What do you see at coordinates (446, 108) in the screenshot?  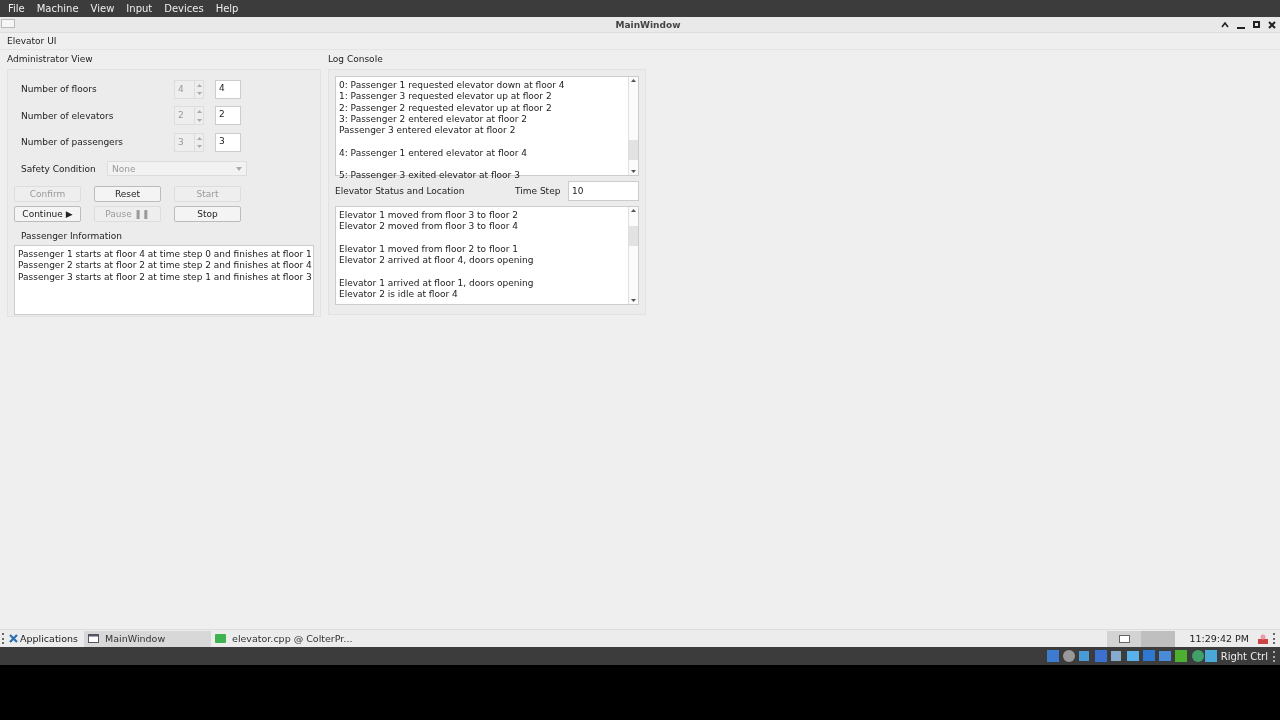 I see `log-line: 2: Passenger 2 requested elevator up at floor 2` at bounding box center [446, 108].